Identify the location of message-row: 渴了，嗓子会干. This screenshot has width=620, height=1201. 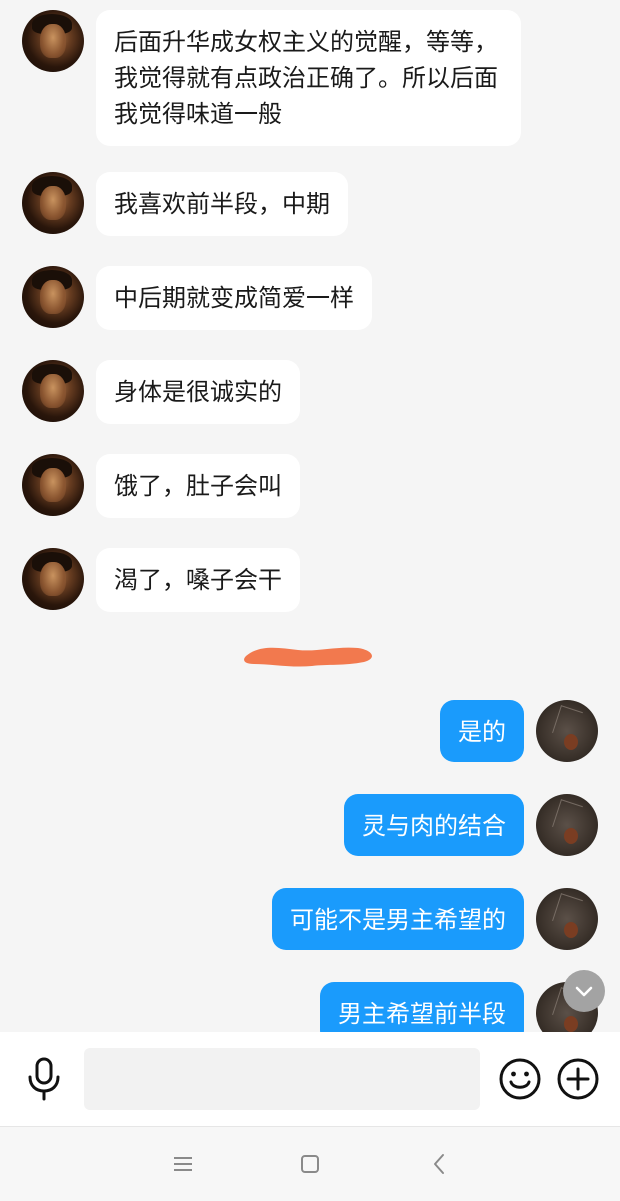
(310, 580).